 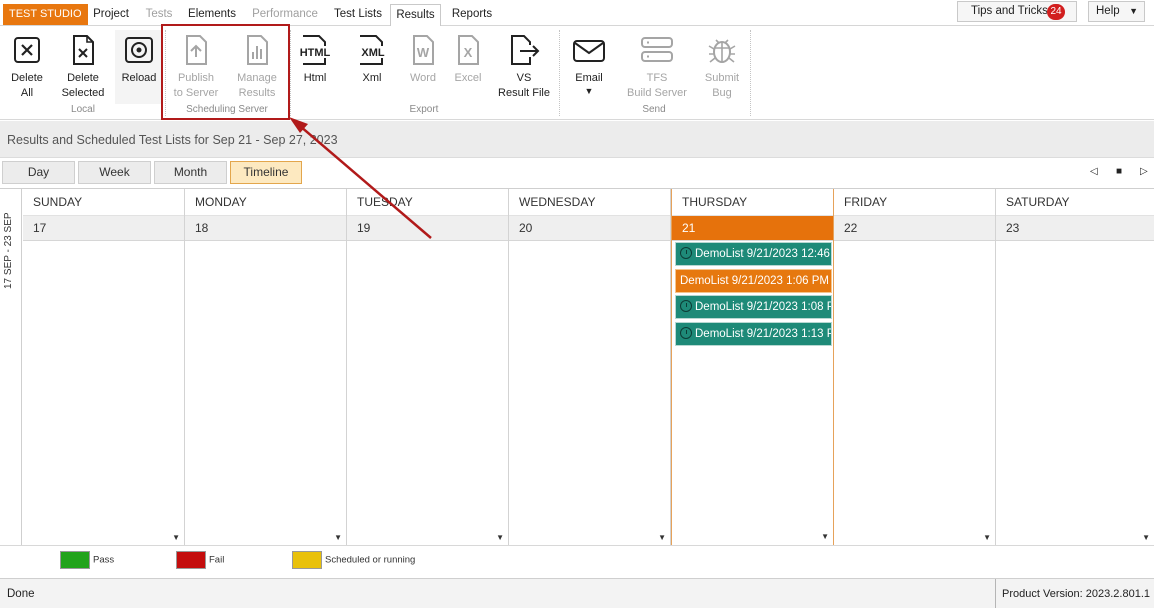 I want to click on tips-and-tricks-button: Tips and Tricks 24, so click(x=1017, y=11).